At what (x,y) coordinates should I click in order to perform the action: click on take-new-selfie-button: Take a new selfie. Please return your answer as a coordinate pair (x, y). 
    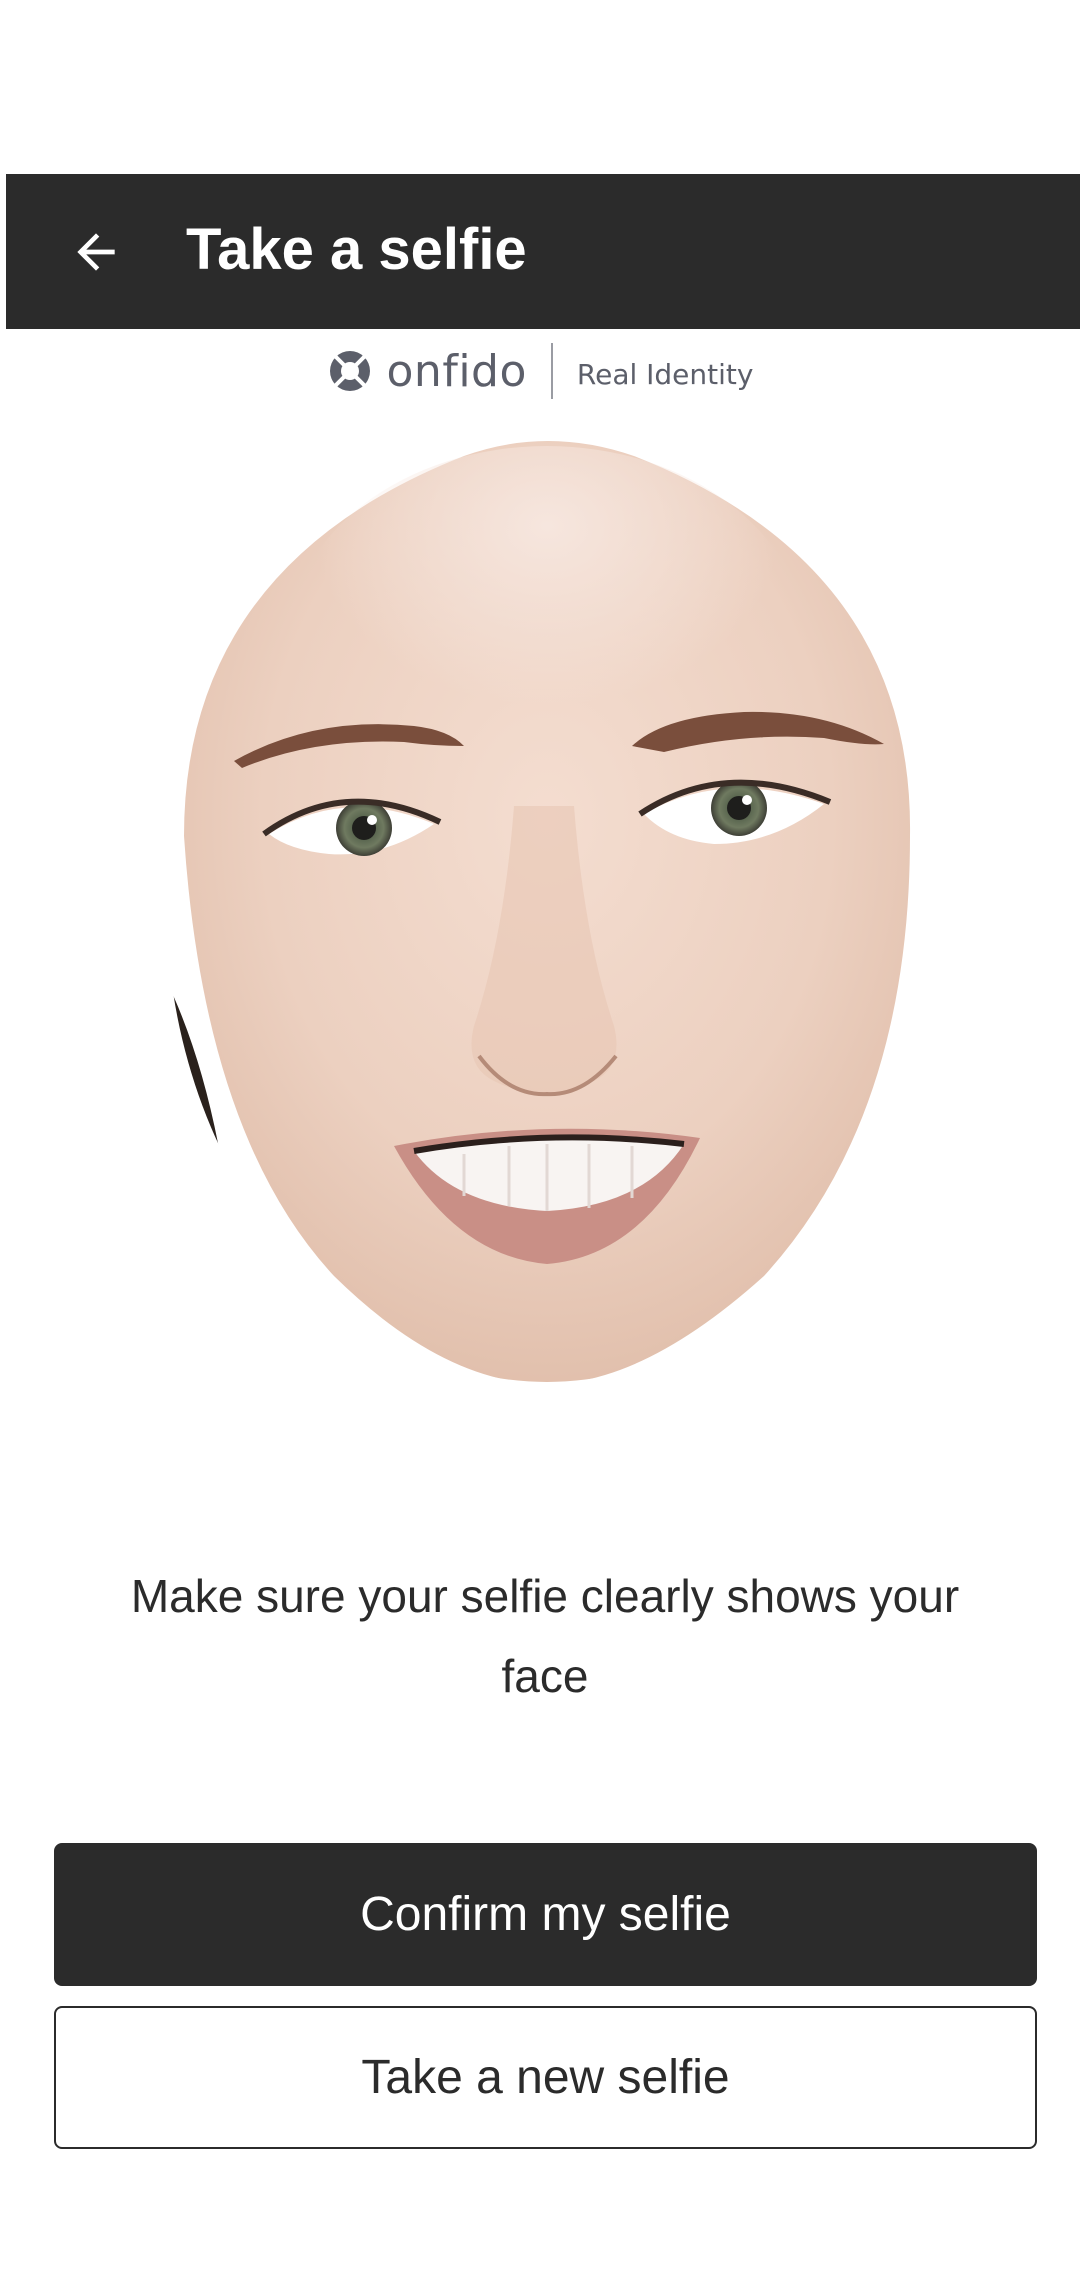
    Looking at the image, I should click on (545, 2077).